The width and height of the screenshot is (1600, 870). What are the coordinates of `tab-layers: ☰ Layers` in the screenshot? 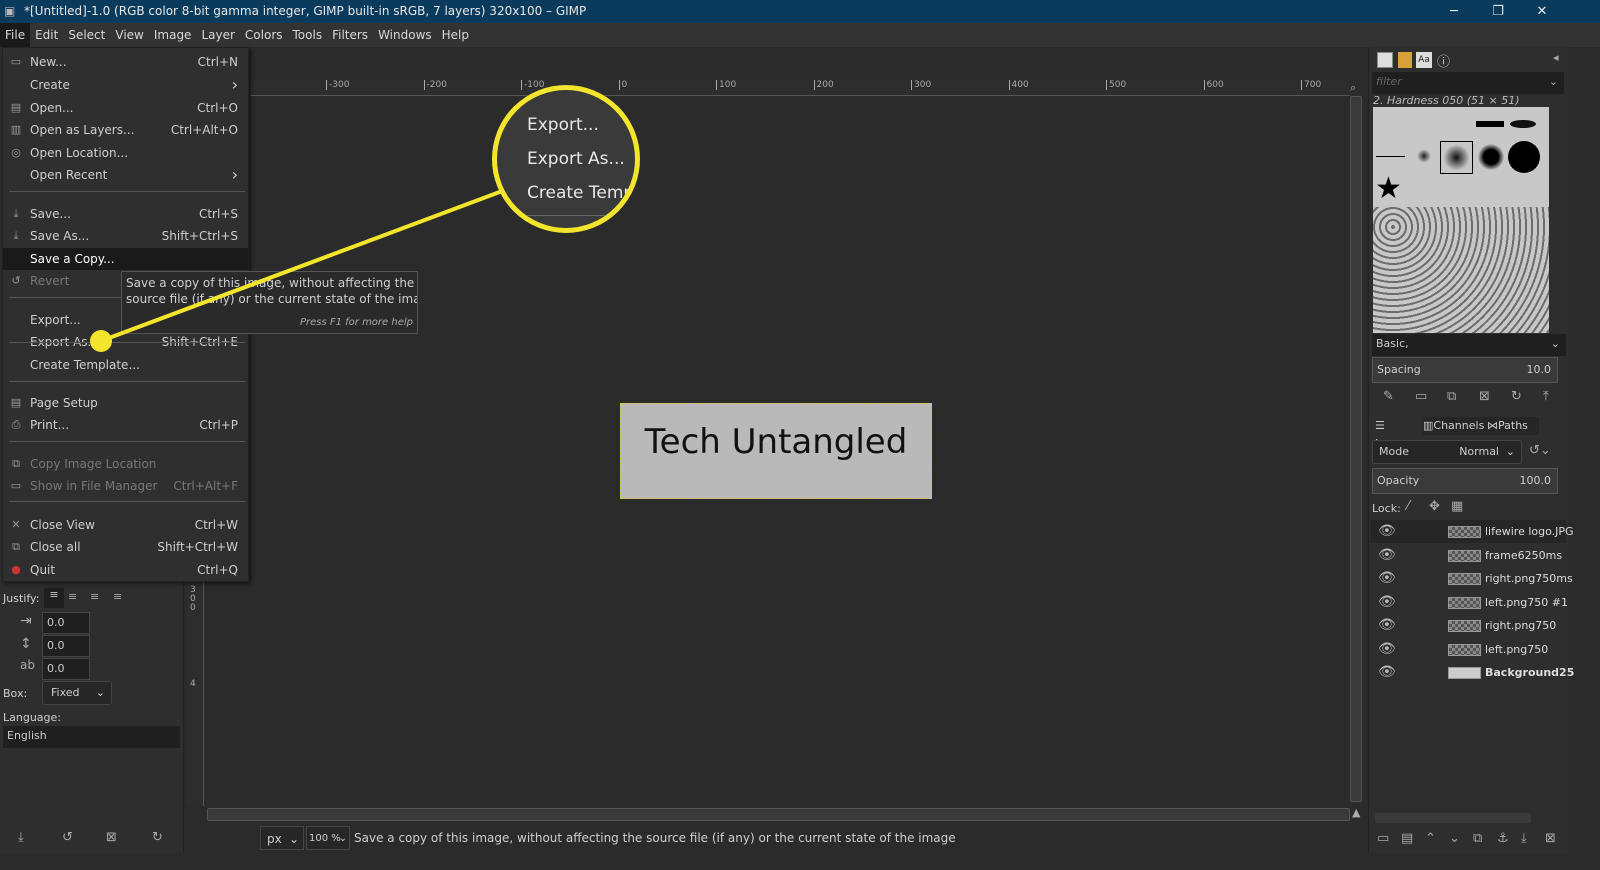 It's located at (1397, 433).